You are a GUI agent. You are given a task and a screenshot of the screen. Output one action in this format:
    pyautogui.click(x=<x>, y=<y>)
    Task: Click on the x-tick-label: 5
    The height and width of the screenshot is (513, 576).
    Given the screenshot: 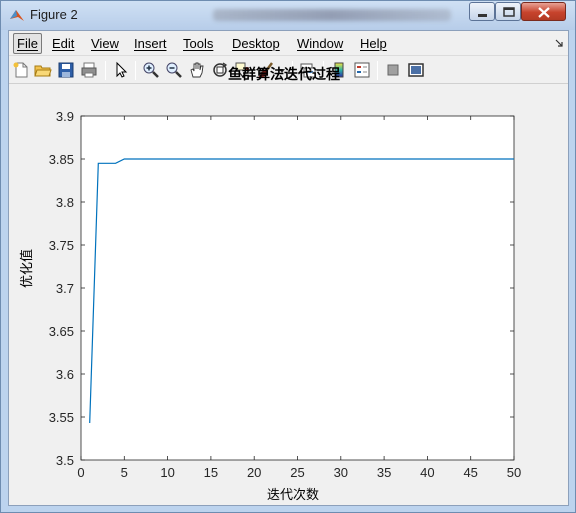 What is the action you would take?
    pyautogui.click(x=124, y=472)
    